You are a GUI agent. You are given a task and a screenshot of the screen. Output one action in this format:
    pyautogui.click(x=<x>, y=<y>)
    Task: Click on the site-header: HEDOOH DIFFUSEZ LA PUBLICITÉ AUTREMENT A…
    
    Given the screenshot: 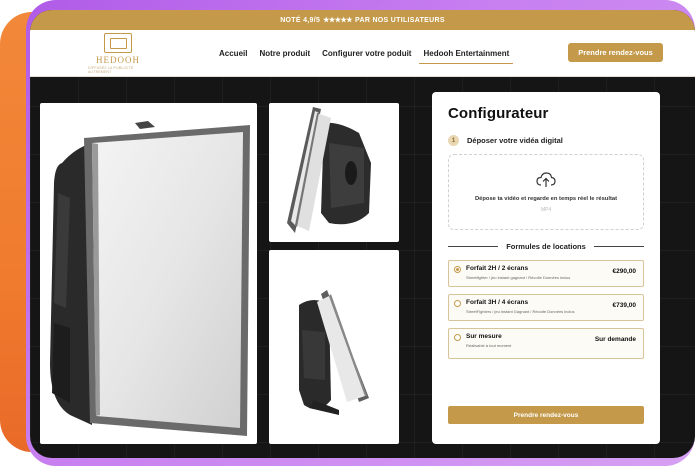 What is the action you would take?
    pyautogui.click(x=362, y=53)
    